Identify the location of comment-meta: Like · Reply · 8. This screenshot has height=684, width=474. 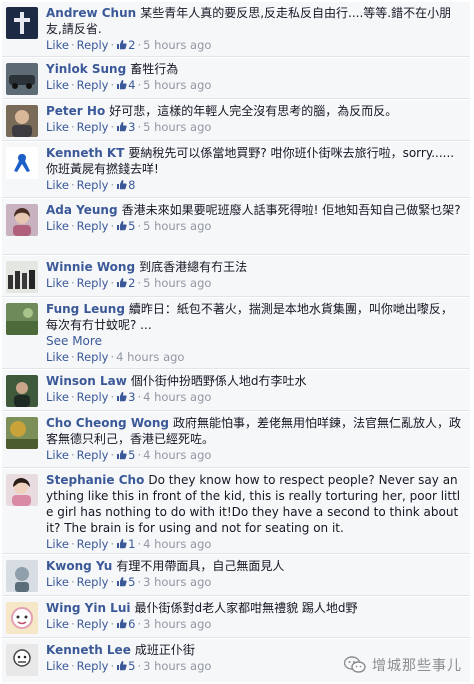
(91, 186).